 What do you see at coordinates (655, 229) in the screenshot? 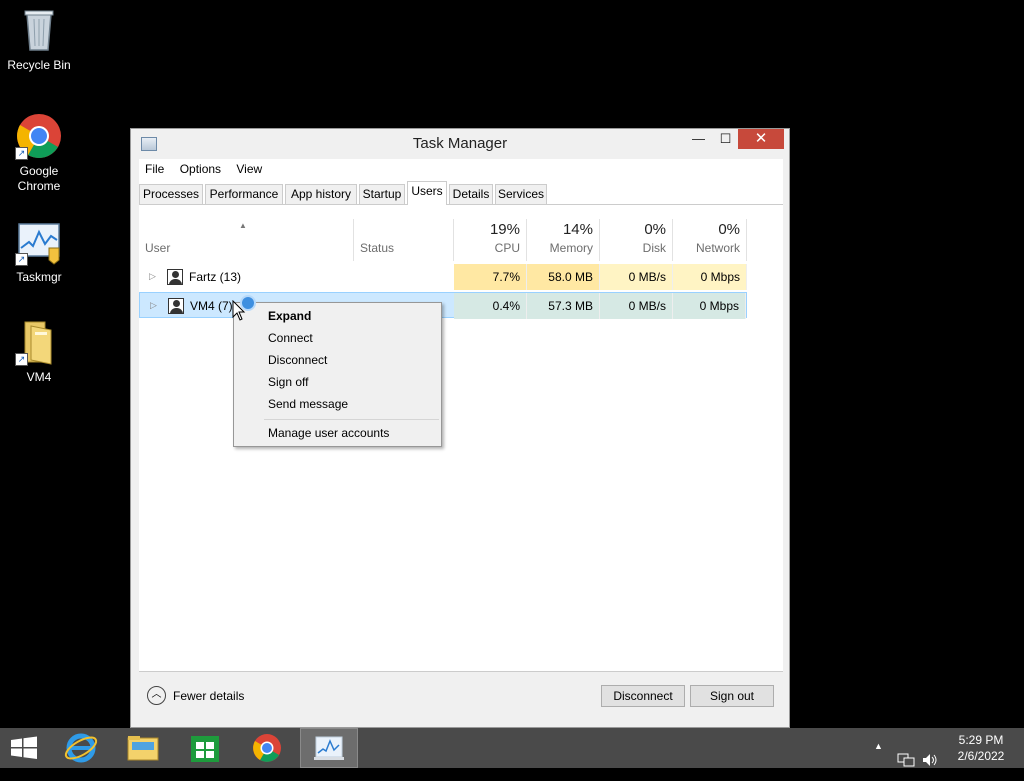
I see `disk-total: 0%` at bounding box center [655, 229].